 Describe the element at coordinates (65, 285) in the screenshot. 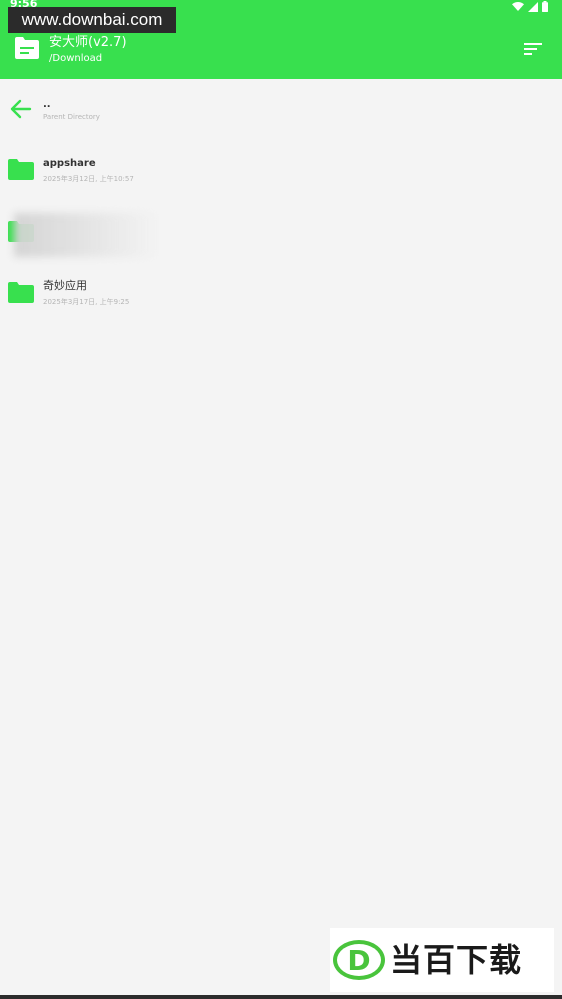

I see `list-item-name: 奇妙应用` at that location.